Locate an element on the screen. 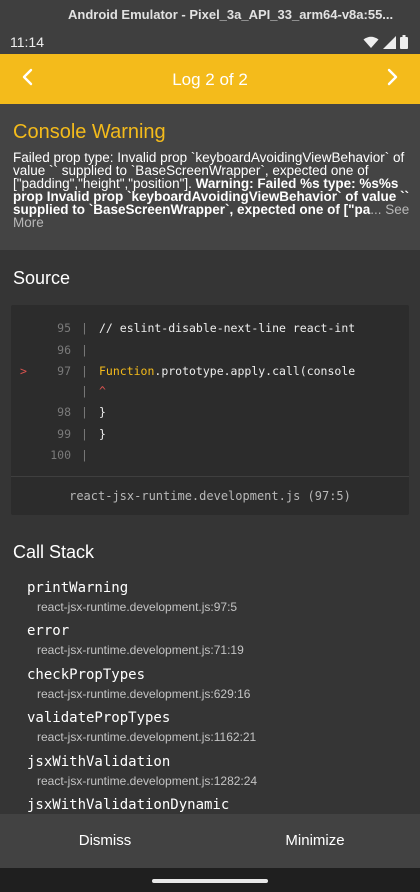 The width and height of the screenshot is (420, 892). log-navigation-header: Log 2 of 2 is located at coordinates (210, 79).